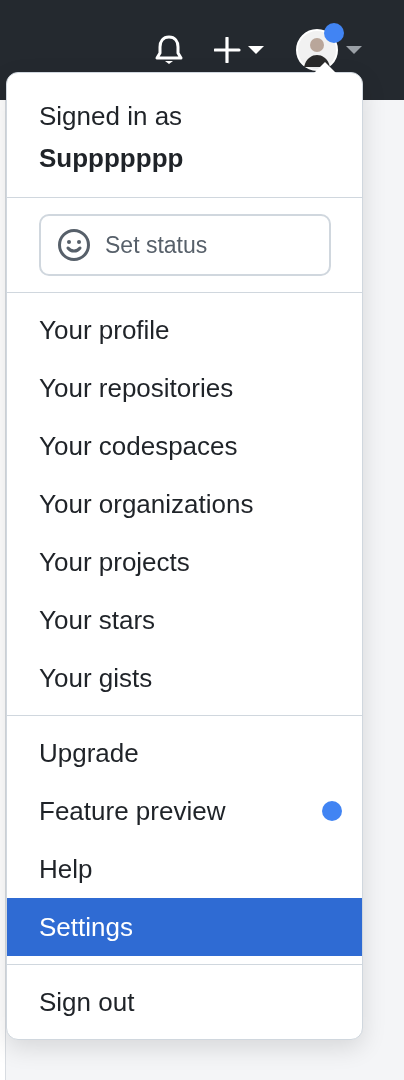 Image resolution: width=404 pixels, height=1080 pixels. I want to click on menu-item: Your organizations, so click(184, 504).